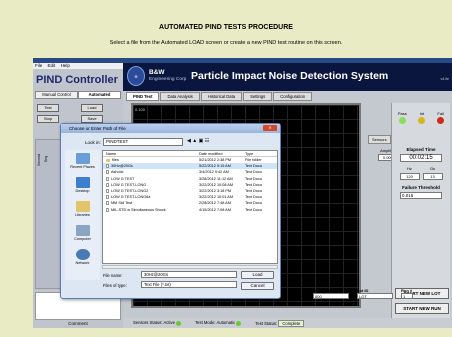  I want to click on test-button: Test, so click(48, 108).